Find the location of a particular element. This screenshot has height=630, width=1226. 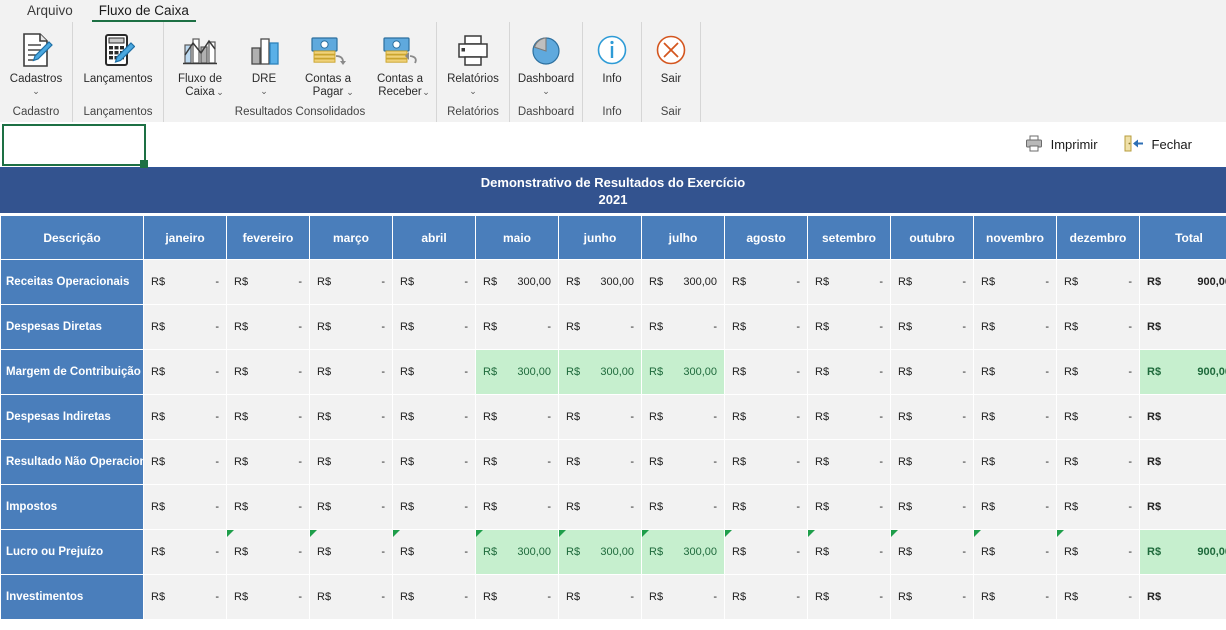

fluxo-de-caixa-button: Fluxo de Caixa ⌄ is located at coordinates (200, 62).